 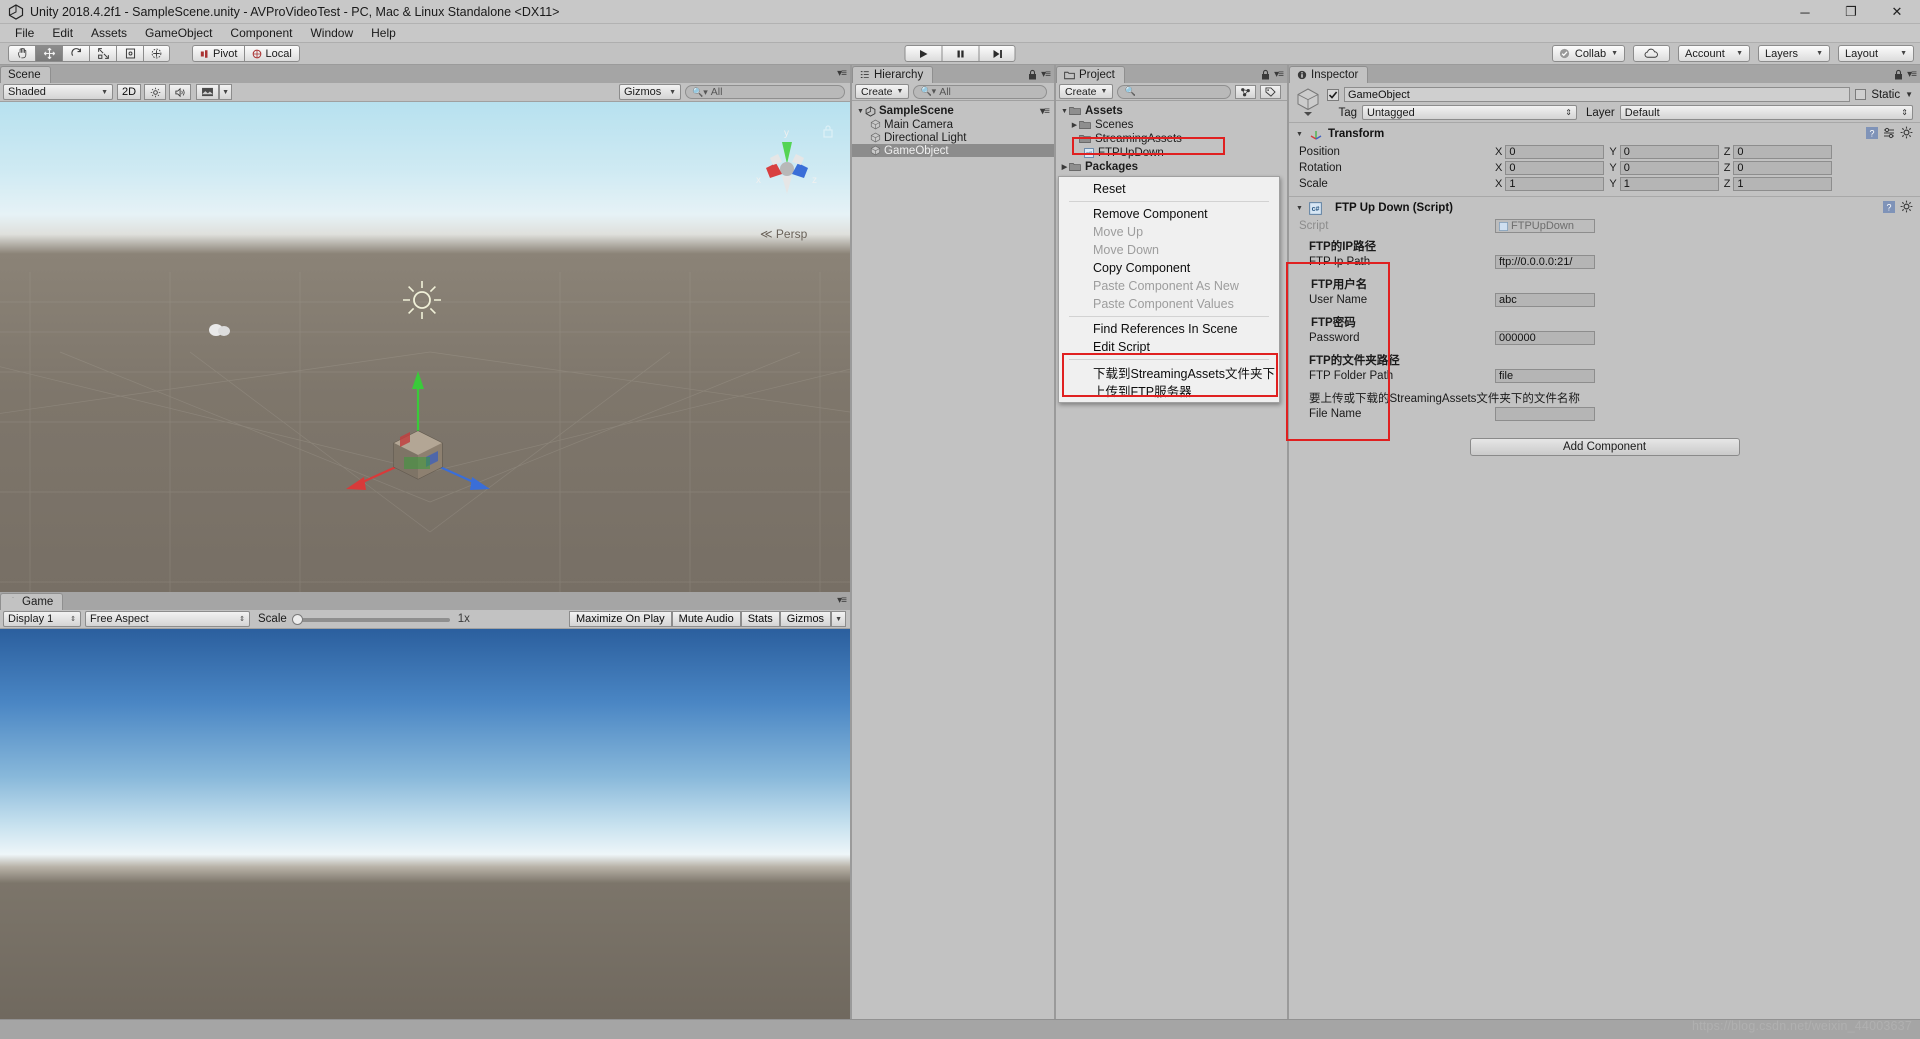 What do you see at coordinates (371, 619) in the screenshot?
I see `scale-slider` at bounding box center [371, 619].